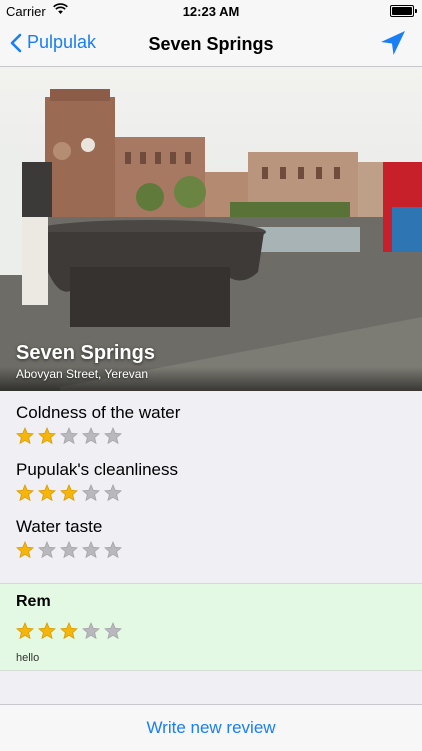  What do you see at coordinates (211, 419) in the screenshot?
I see `criterion-coldness: Coldness of the water` at bounding box center [211, 419].